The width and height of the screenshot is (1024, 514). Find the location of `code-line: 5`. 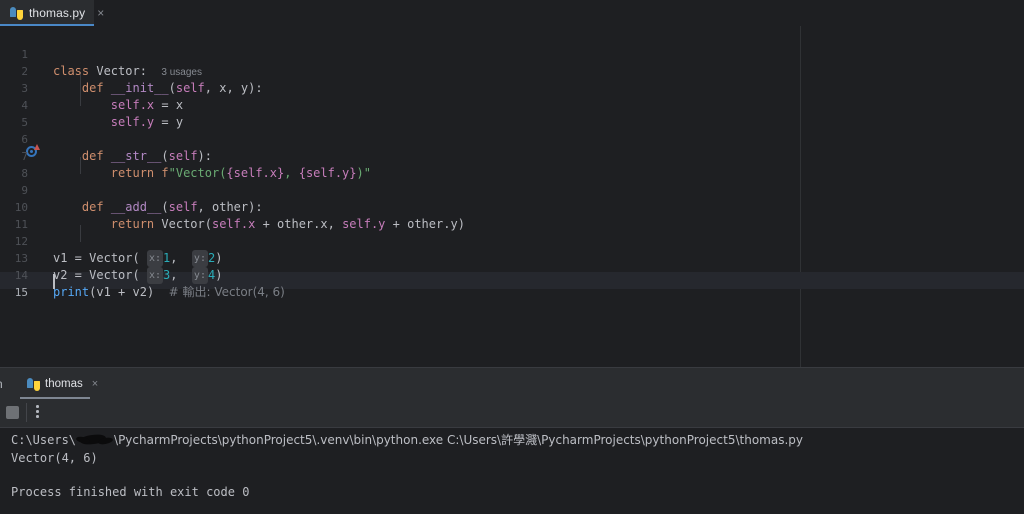

code-line: 5 is located at coordinates (512, 113).